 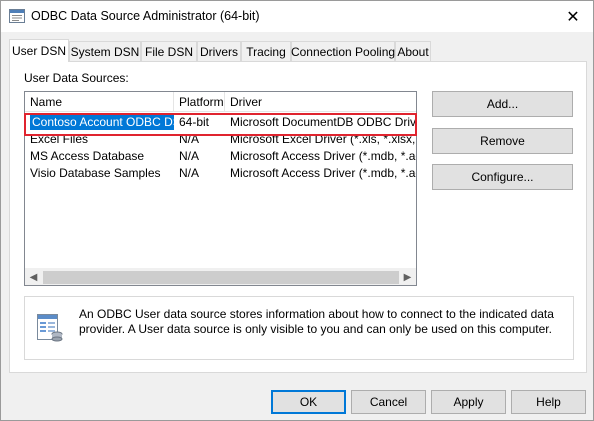 What do you see at coordinates (199, 102) in the screenshot?
I see `column-header-platform: Platform` at bounding box center [199, 102].